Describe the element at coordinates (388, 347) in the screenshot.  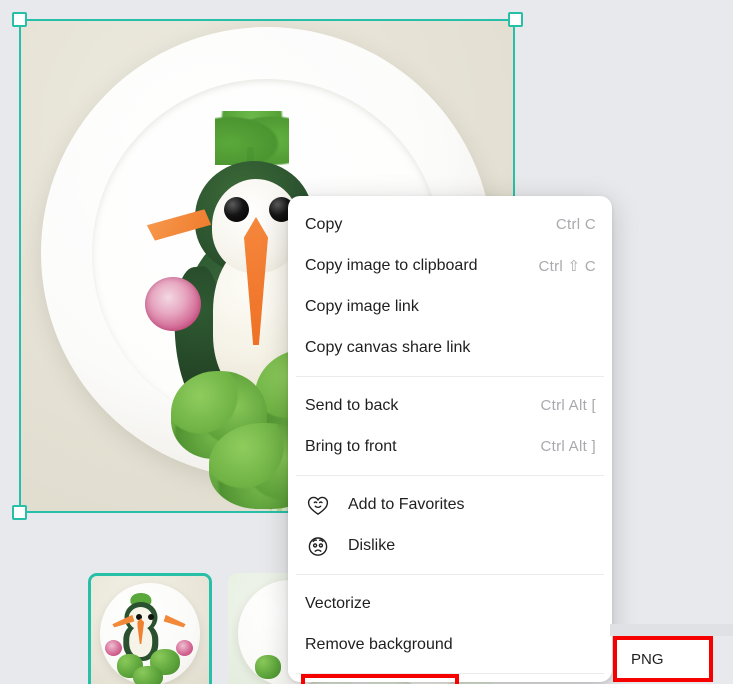
I see `menu-item-label: Copy canvas share link` at that location.